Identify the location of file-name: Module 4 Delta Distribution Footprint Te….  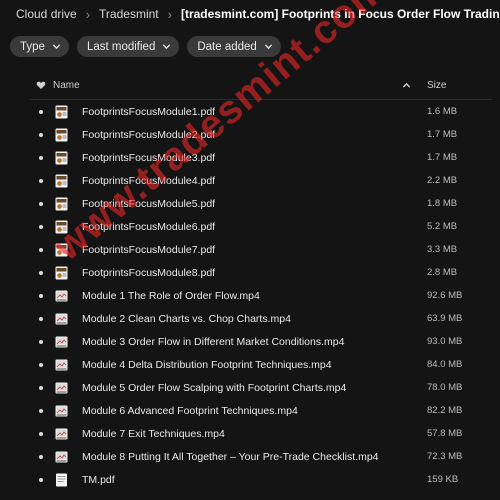
(254, 365).